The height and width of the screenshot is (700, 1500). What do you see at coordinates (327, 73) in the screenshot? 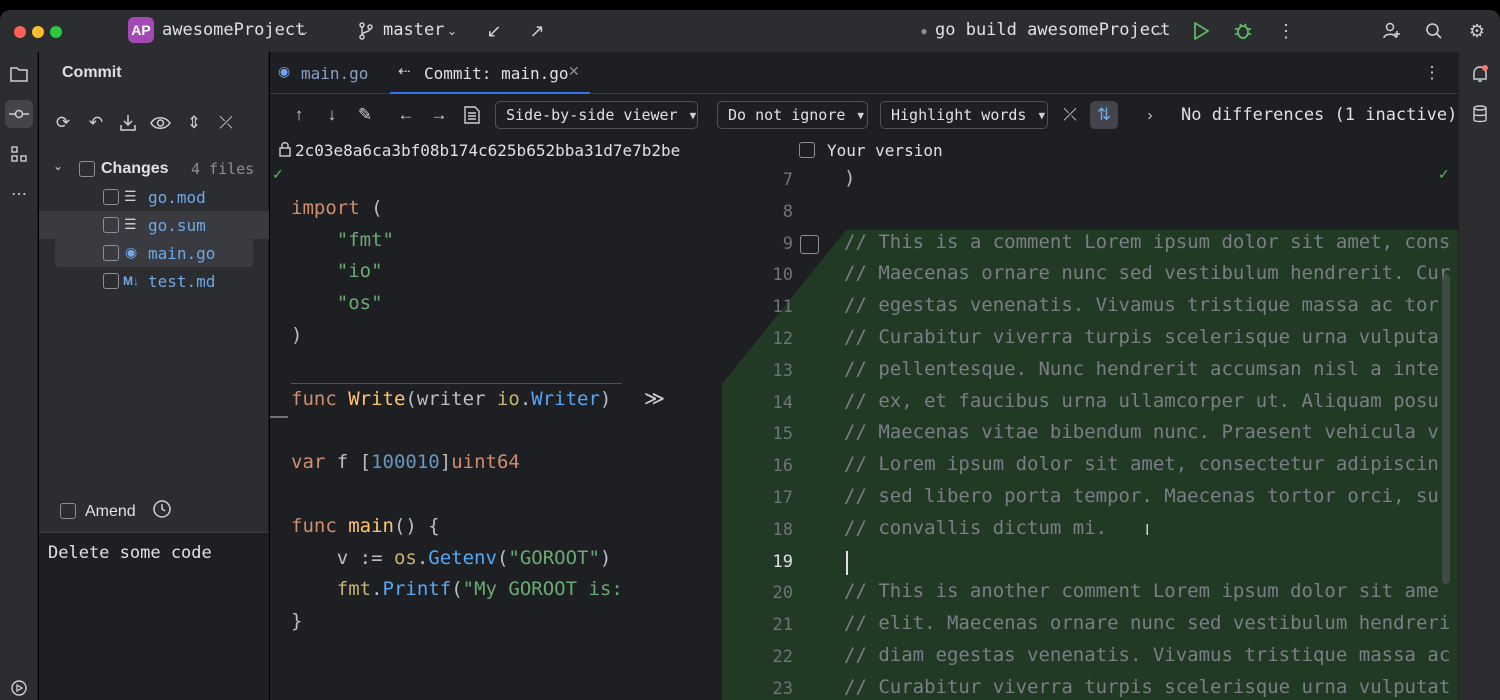
I see `tab-main-go: ◉ main.go` at bounding box center [327, 73].